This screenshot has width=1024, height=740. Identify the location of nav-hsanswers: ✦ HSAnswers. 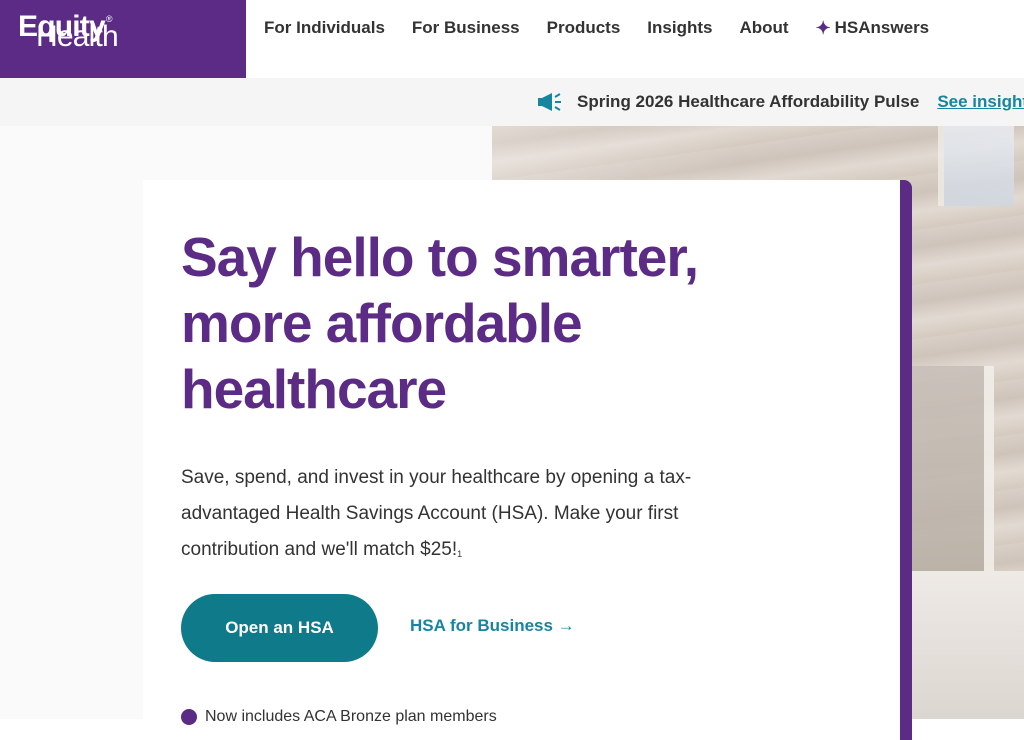
(873, 28).